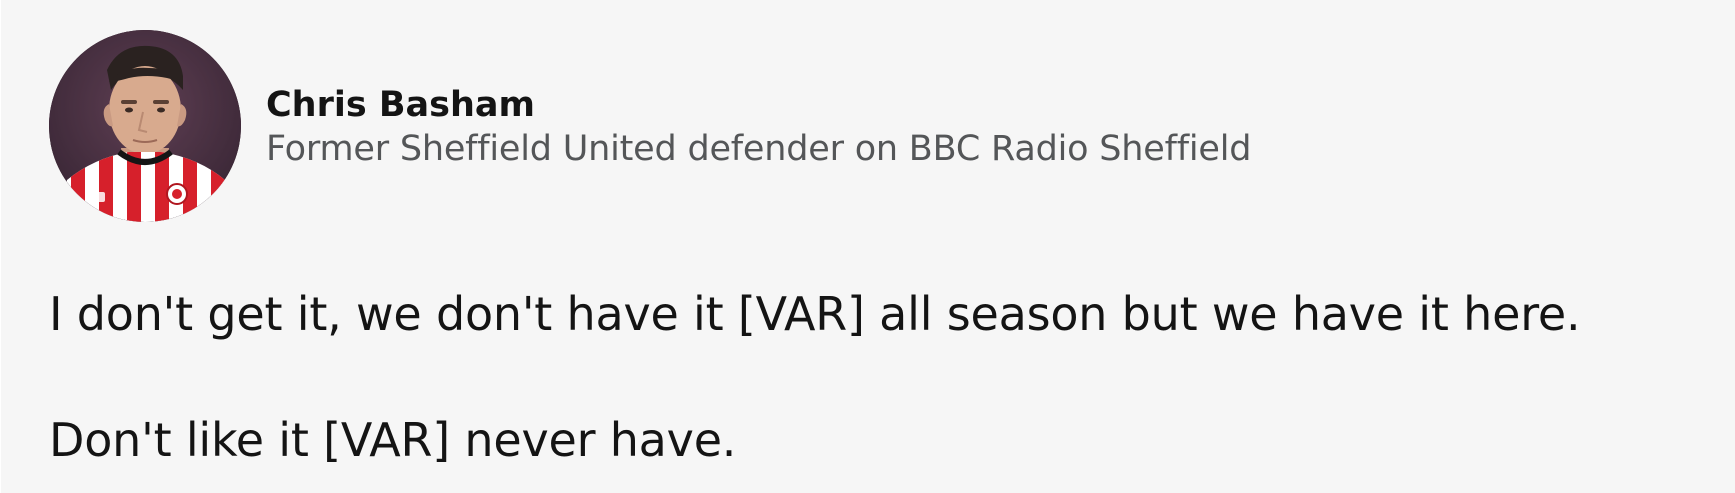  What do you see at coordinates (401, 105) in the screenshot?
I see `contributor-name: Chris Basham` at bounding box center [401, 105].